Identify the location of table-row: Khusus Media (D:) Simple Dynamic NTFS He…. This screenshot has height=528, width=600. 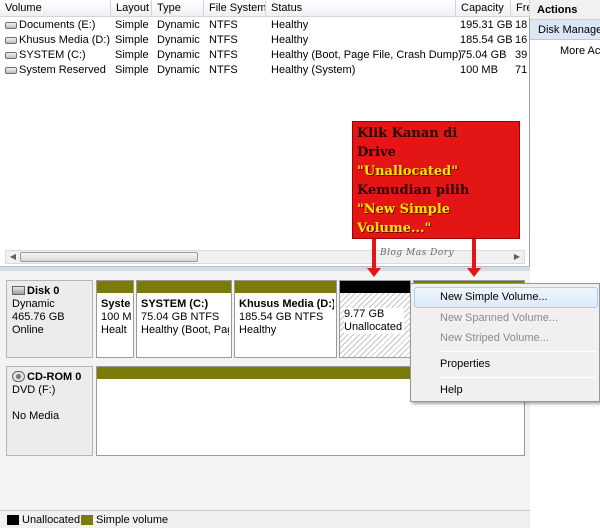
(265, 40).